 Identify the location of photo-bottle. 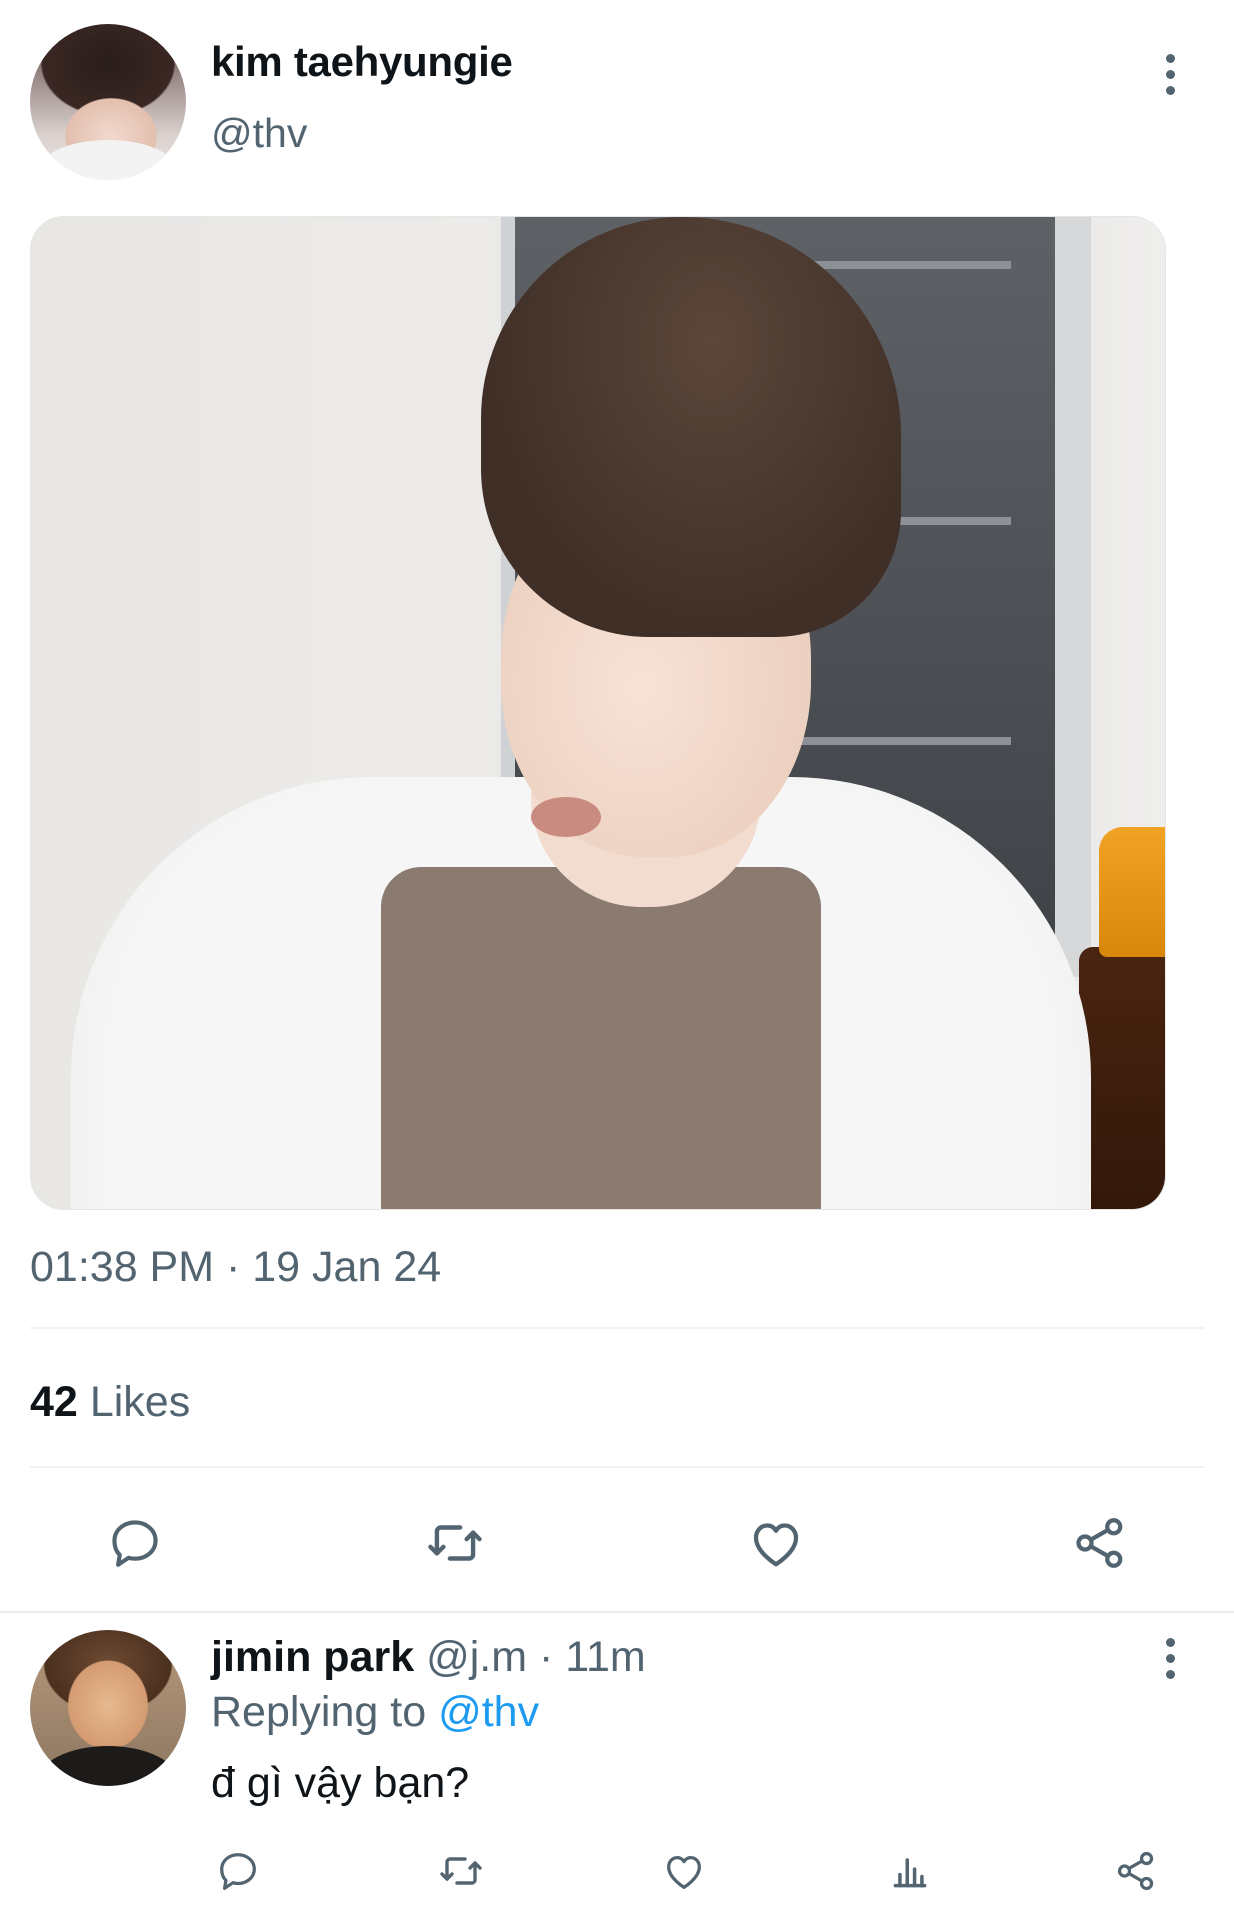
(1122, 1078).